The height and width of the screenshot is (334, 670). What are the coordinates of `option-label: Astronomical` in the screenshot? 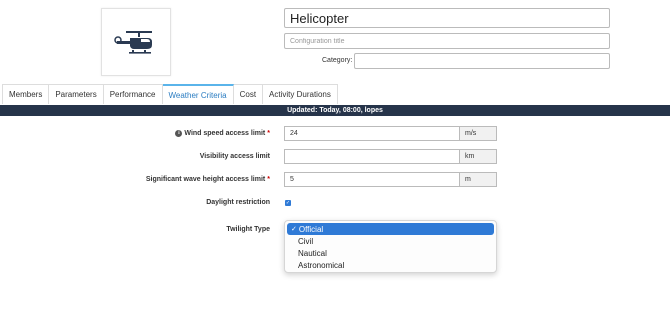 It's located at (321, 265).